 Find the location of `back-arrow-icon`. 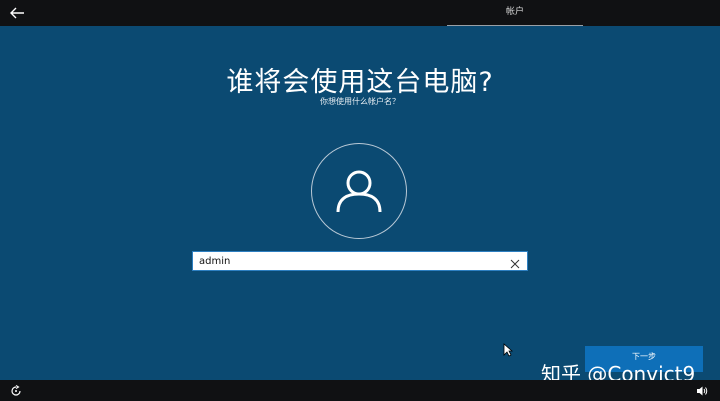

back-arrow-icon is located at coordinates (17, 13).